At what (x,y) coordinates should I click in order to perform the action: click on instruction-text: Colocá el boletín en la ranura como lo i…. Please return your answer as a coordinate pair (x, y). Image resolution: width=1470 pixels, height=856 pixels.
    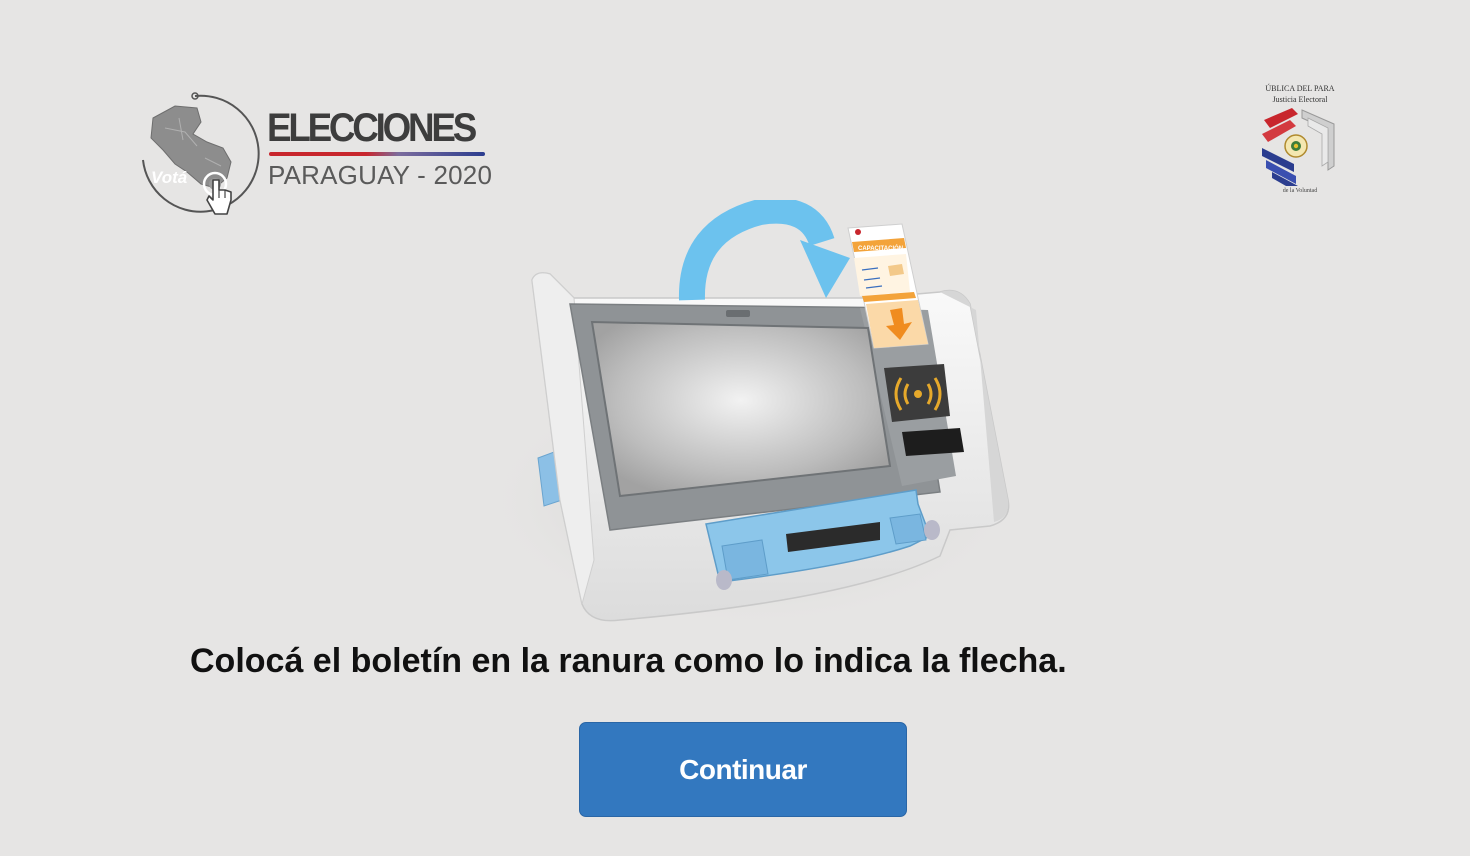
    Looking at the image, I should click on (628, 661).